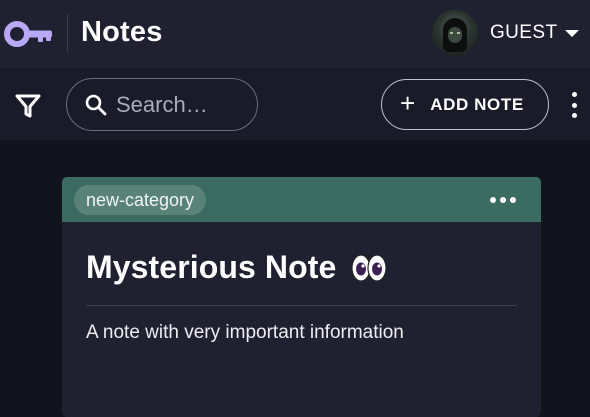 The image size is (590, 417). What do you see at coordinates (140, 200) in the screenshot?
I see `category-chip: new-category` at bounding box center [140, 200].